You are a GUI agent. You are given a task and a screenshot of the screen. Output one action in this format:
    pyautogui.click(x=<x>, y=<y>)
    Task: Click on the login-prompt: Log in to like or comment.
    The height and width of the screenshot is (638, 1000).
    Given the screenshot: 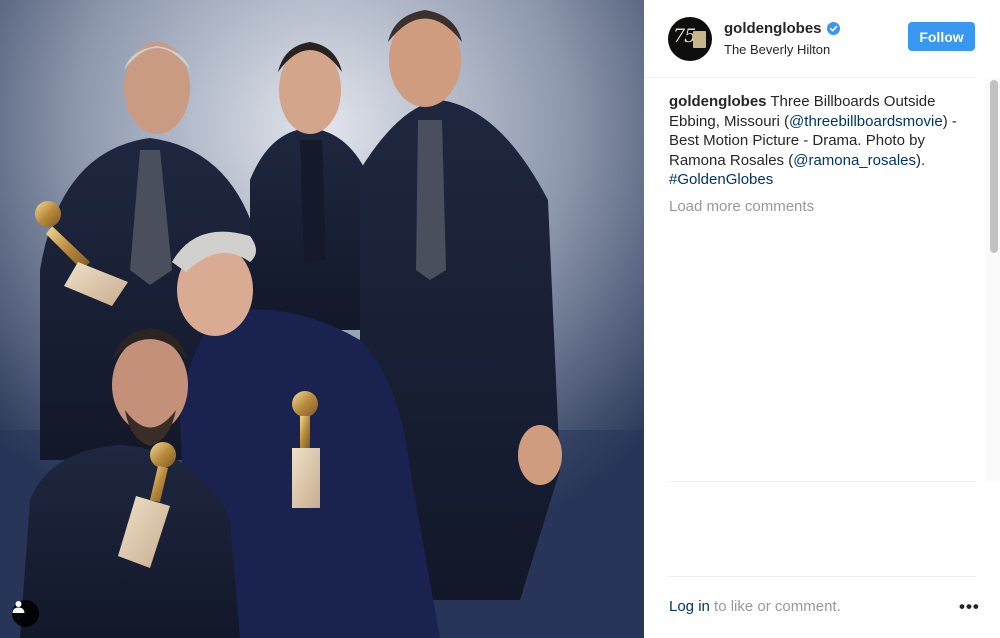 What is the action you would take?
    pyautogui.click(x=824, y=606)
    